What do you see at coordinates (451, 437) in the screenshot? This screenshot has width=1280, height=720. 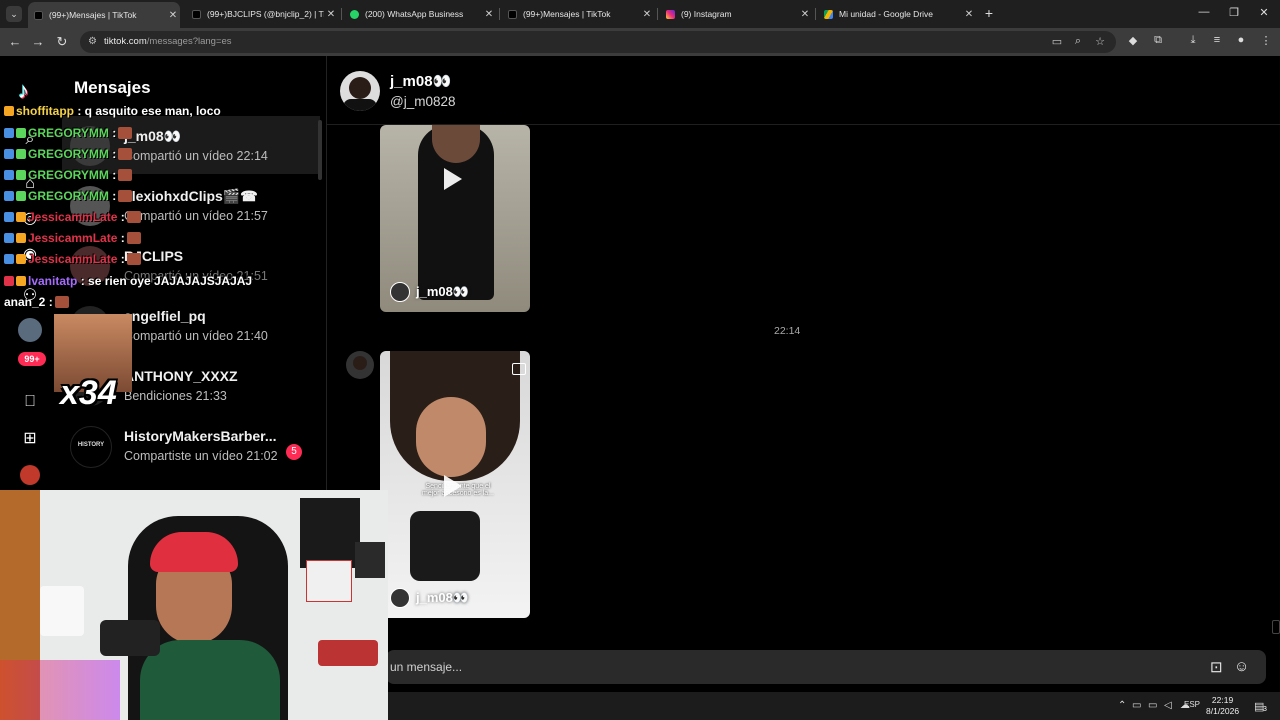 I see `video-thumbnail-face` at bounding box center [451, 437].